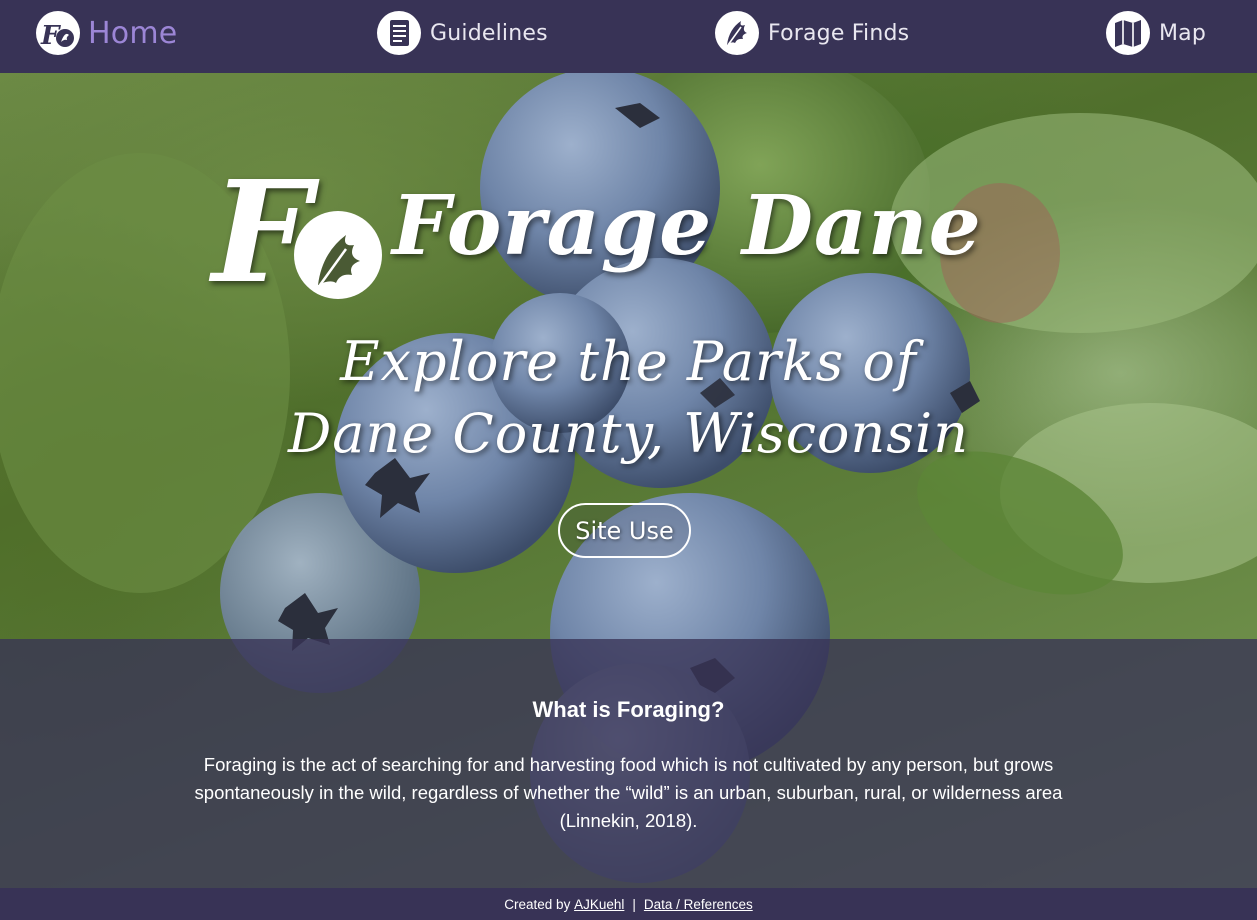  I want to click on footer-created-by: Created by, so click(537, 904).